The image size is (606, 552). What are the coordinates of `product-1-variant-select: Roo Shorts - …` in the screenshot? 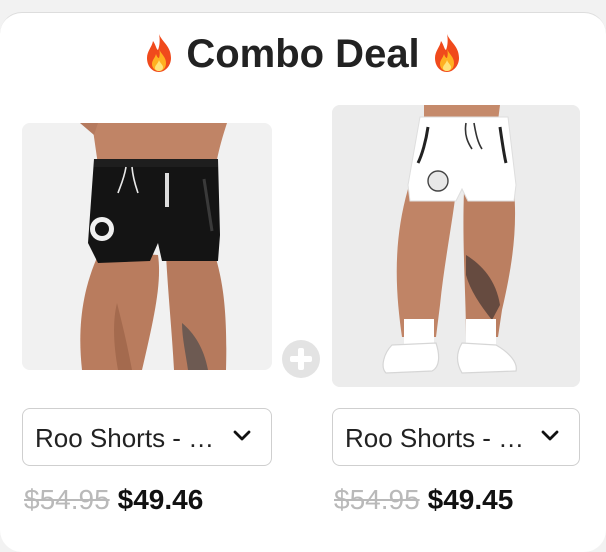 It's located at (147, 437).